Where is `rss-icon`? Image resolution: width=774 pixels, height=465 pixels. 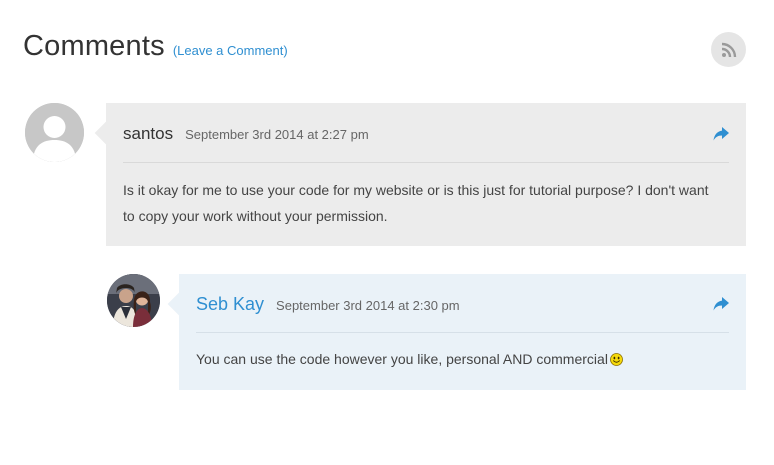 rss-icon is located at coordinates (728, 49).